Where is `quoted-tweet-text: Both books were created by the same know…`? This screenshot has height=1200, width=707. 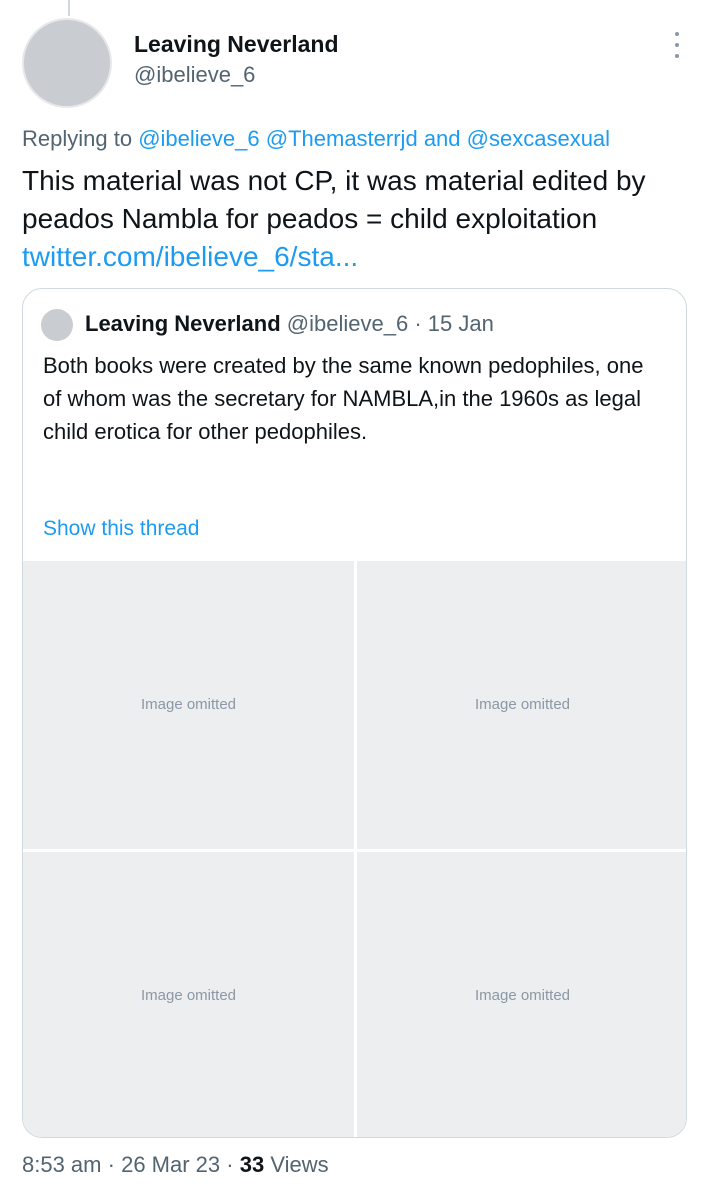
quoted-tweet-text: Both books were created by the same know… is located at coordinates (343, 398).